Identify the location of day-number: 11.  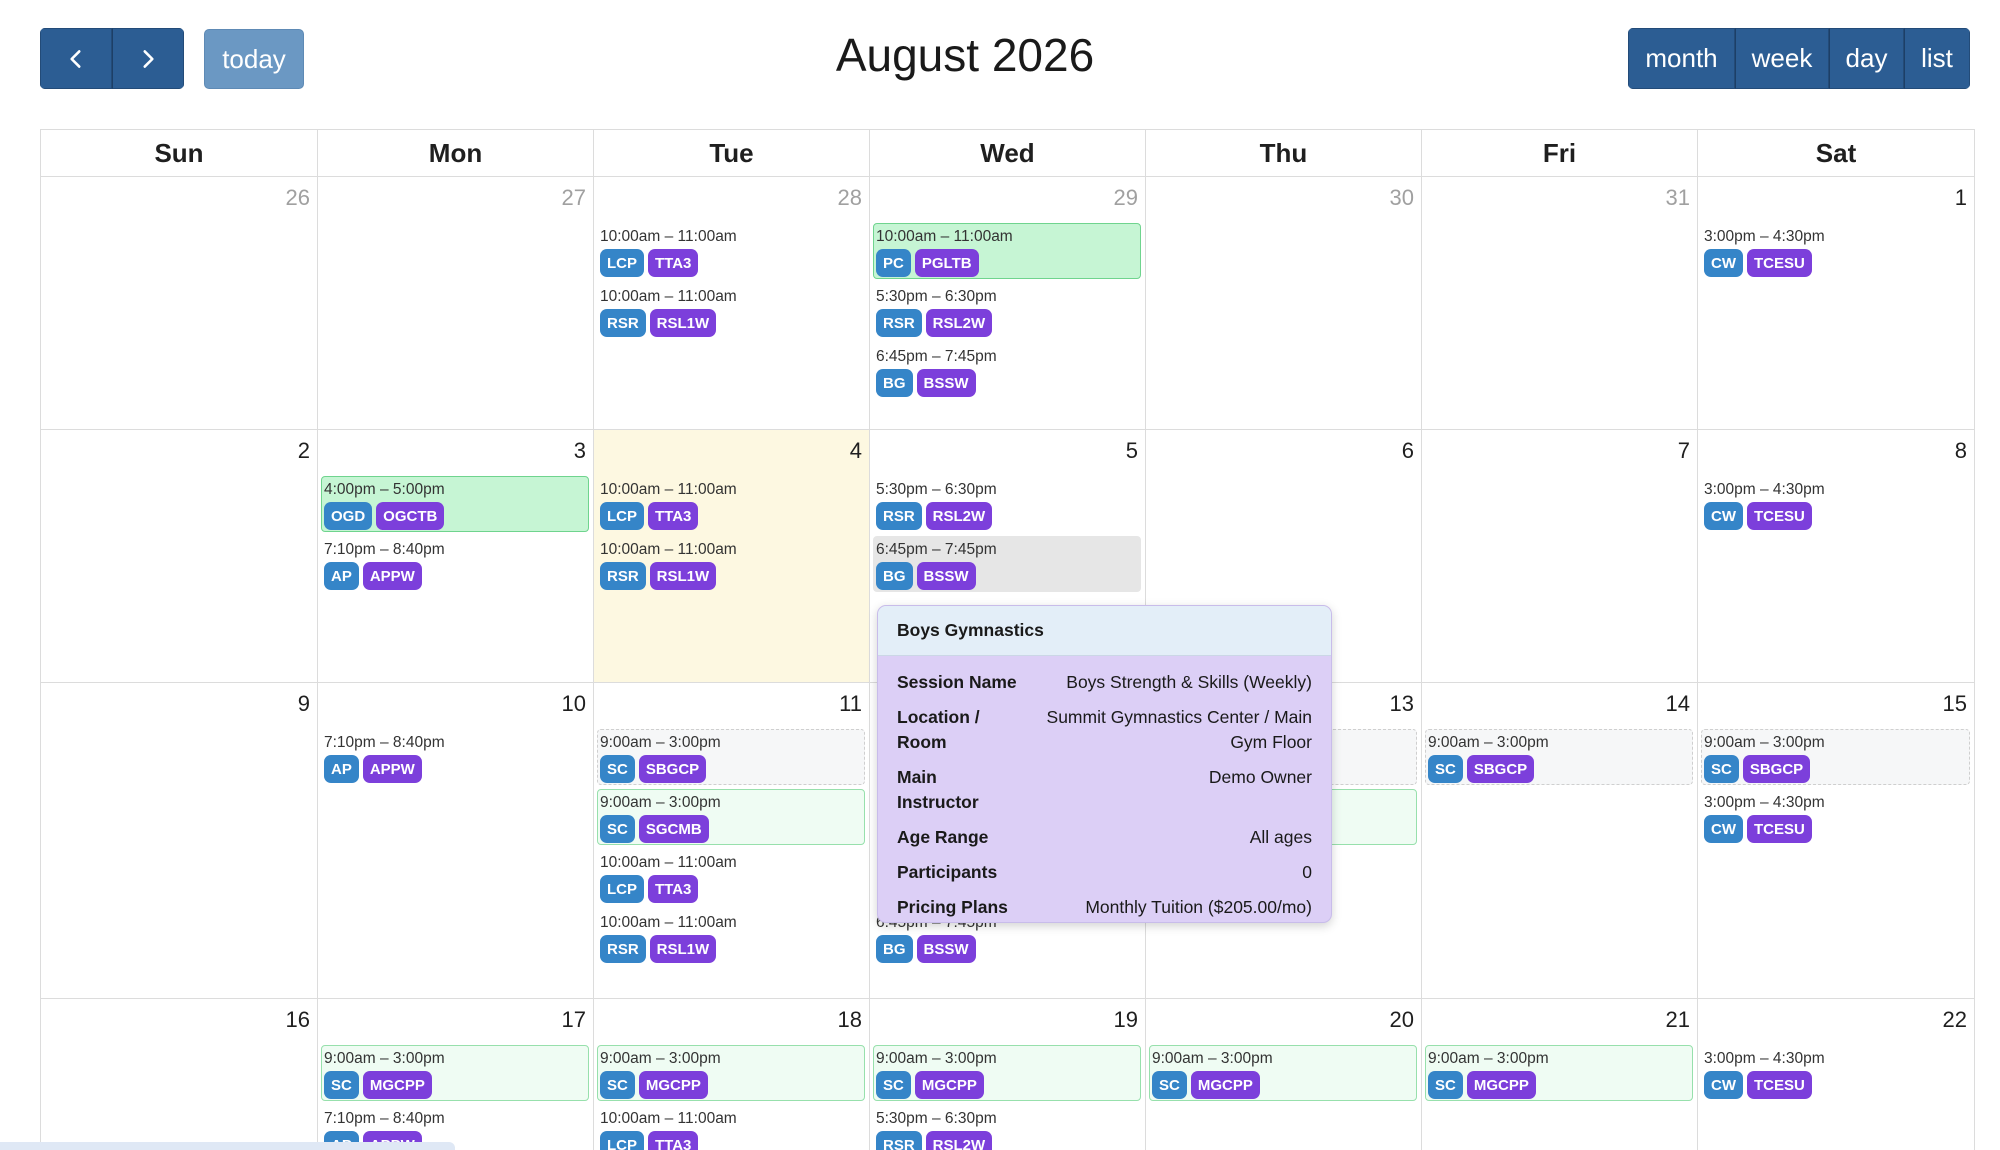
(850, 704).